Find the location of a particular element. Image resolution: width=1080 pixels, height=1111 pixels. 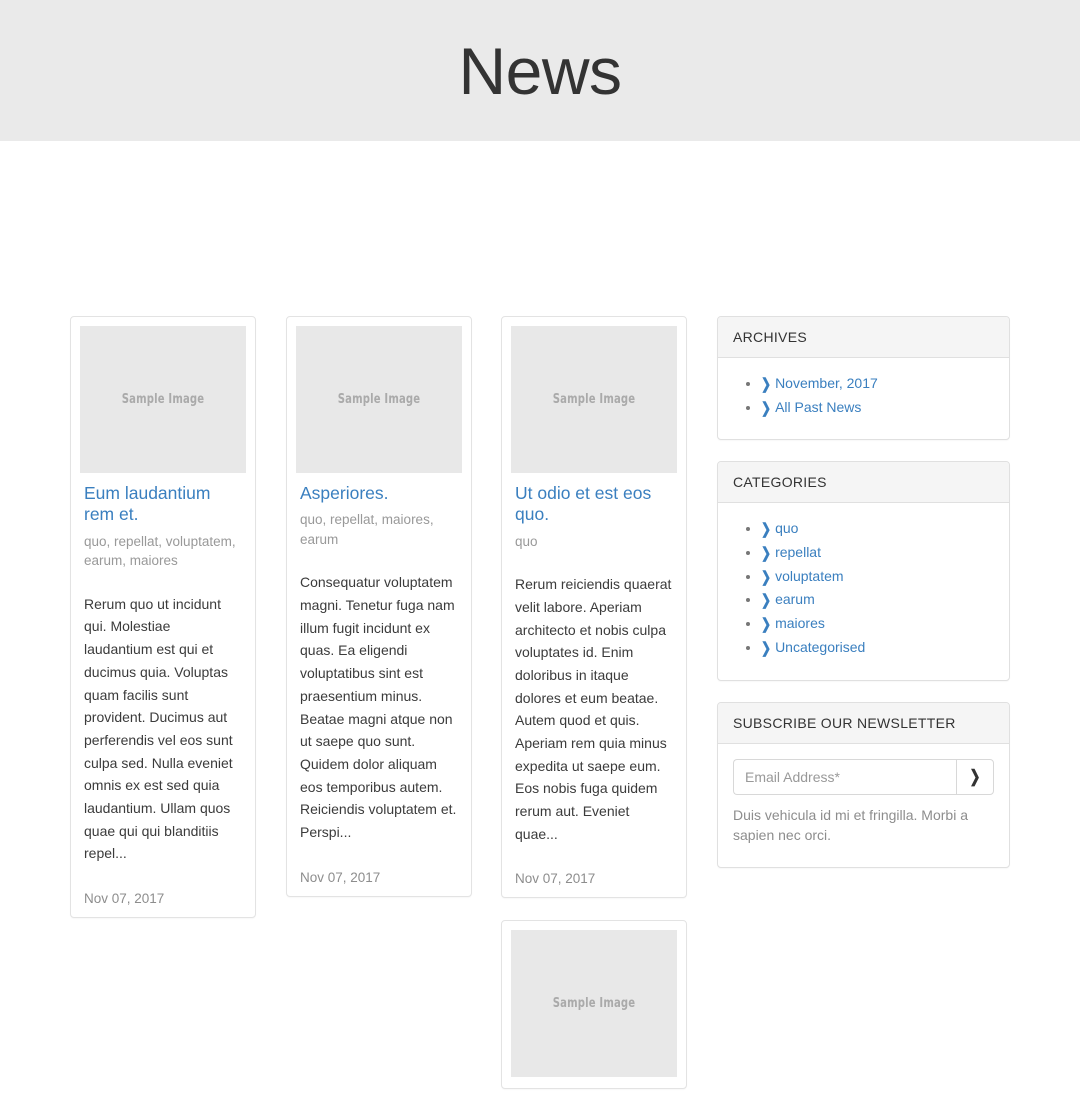

archives-heading-title: ARCHIVES is located at coordinates (770, 337).